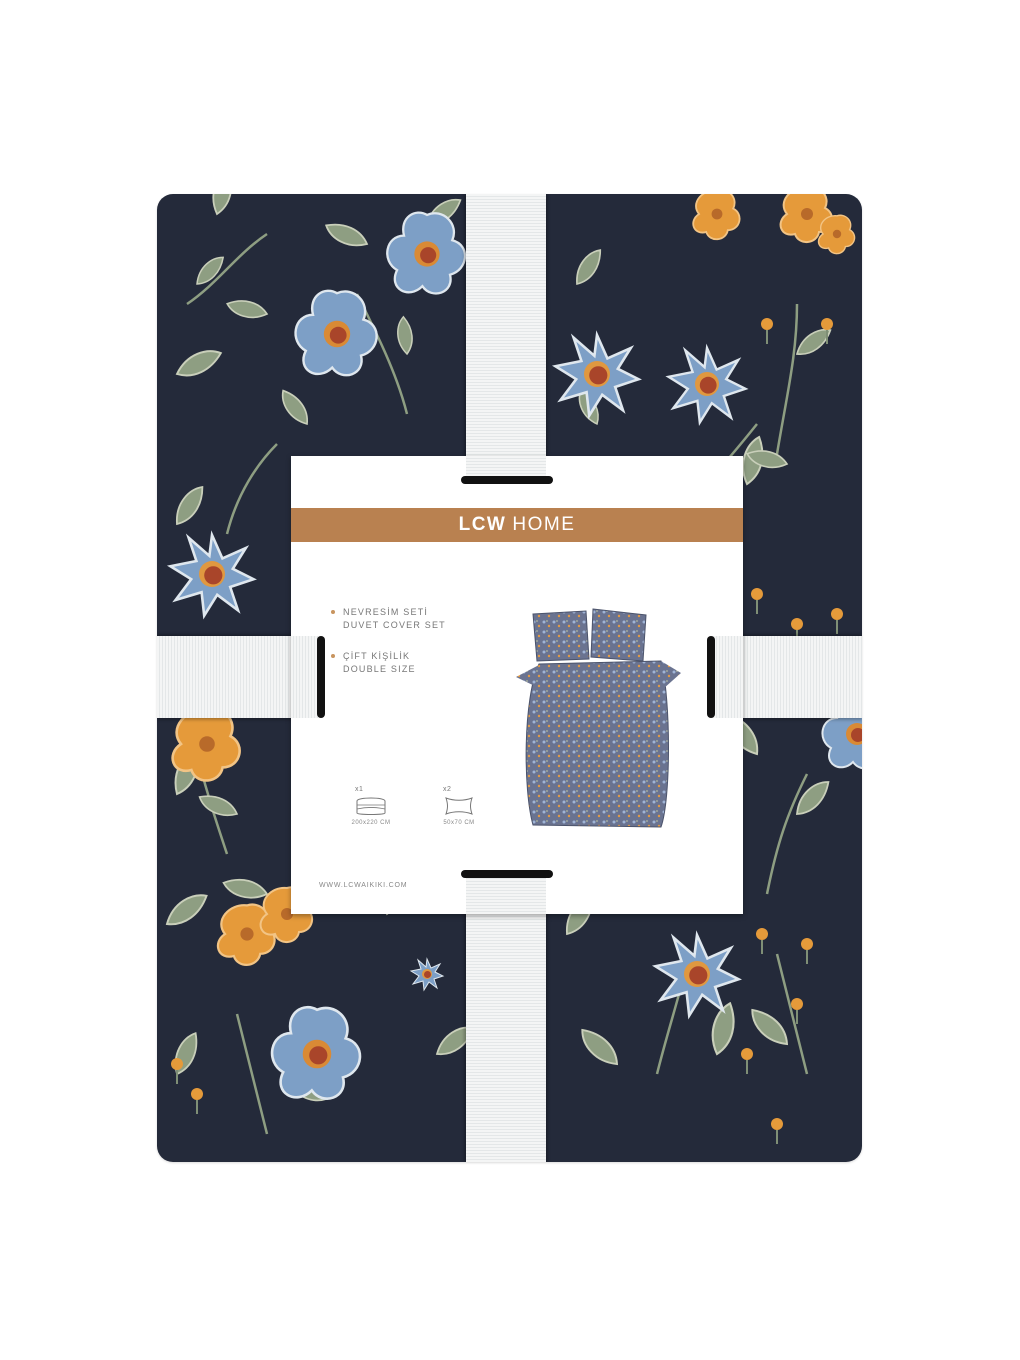 Image resolution: width=1020 pixels, height=1360 pixels. I want to click on ribbon-slot-top, so click(507, 480).